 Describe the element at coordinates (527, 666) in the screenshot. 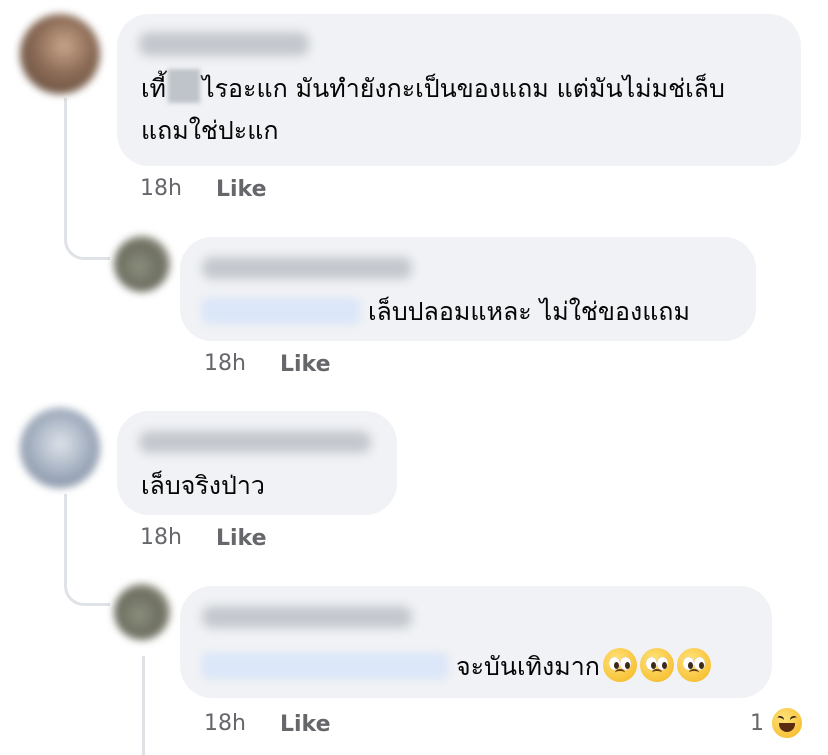

I see `reply-text: จะบันเทิงมาก` at that location.